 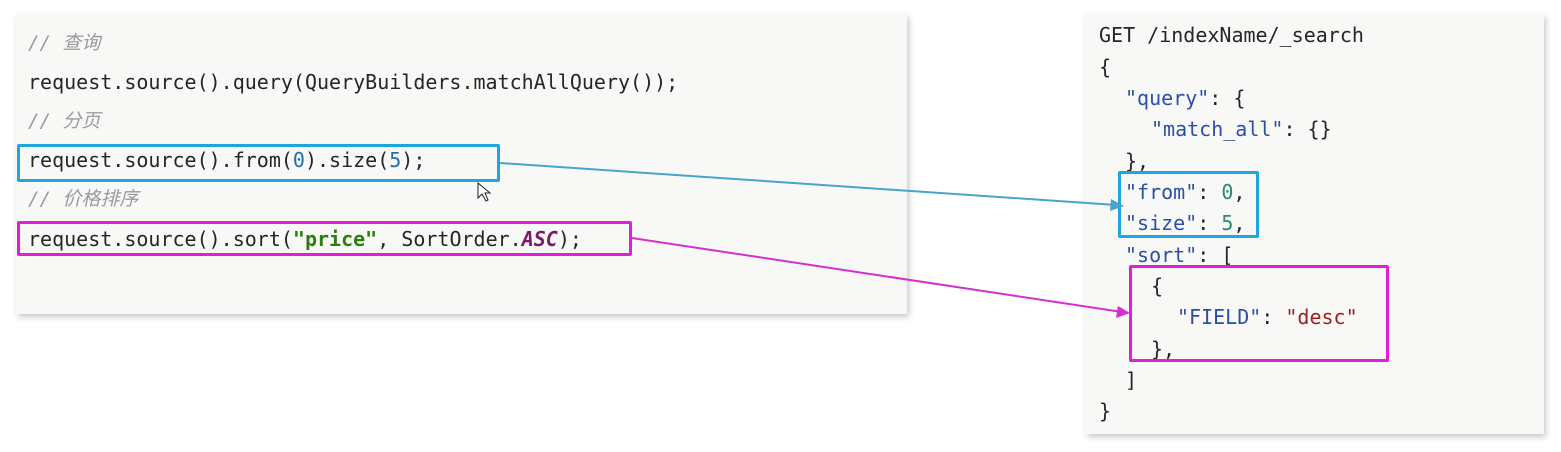 I want to click on connector-arrows, so click(x=803, y=240).